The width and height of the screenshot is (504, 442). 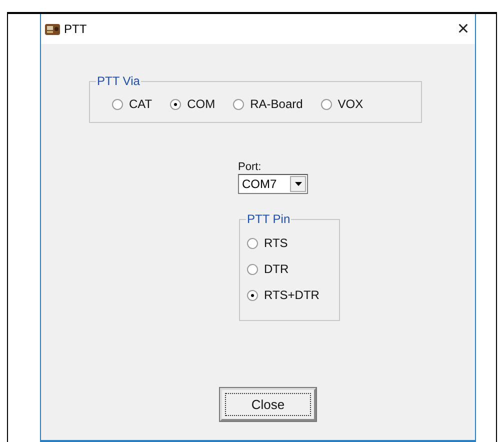 I want to click on close-icon: ×, so click(x=463, y=29).